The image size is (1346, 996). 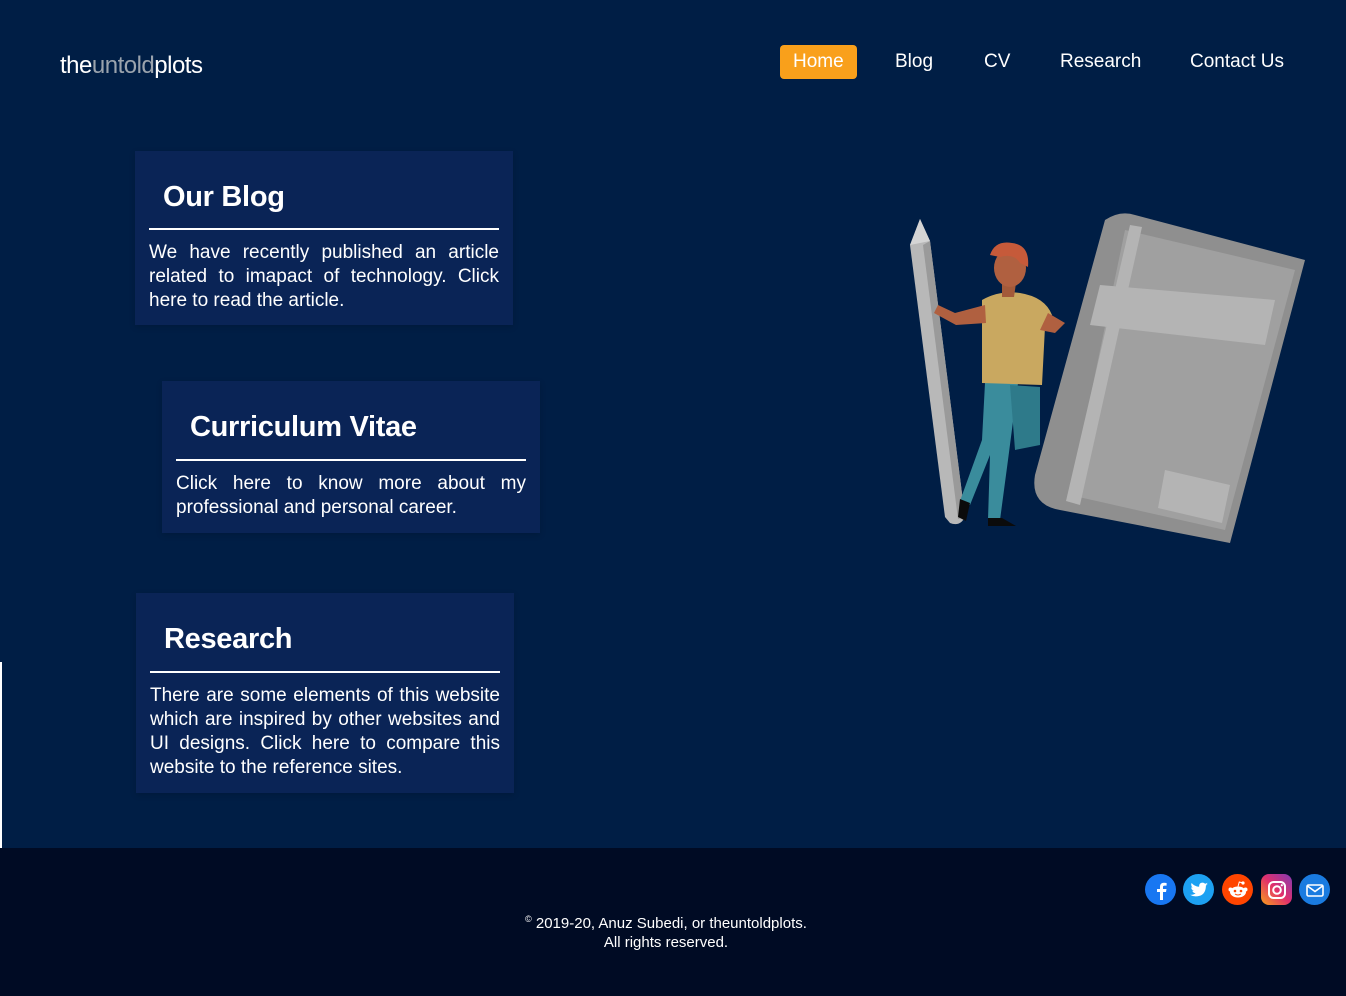 What do you see at coordinates (1237, 889) in the screenshot?
I see `reddit-icon` at bounding box center [1237, 889].